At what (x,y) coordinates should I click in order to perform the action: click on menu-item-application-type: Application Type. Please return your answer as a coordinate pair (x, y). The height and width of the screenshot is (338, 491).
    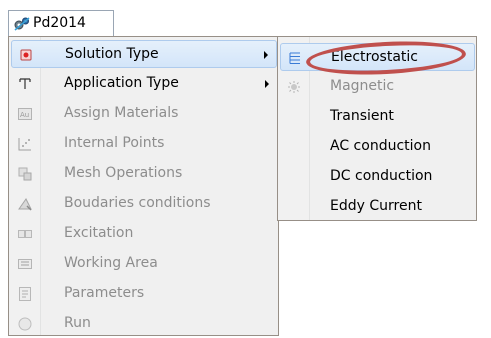
    Looking at the image, I should click on (144, 84).